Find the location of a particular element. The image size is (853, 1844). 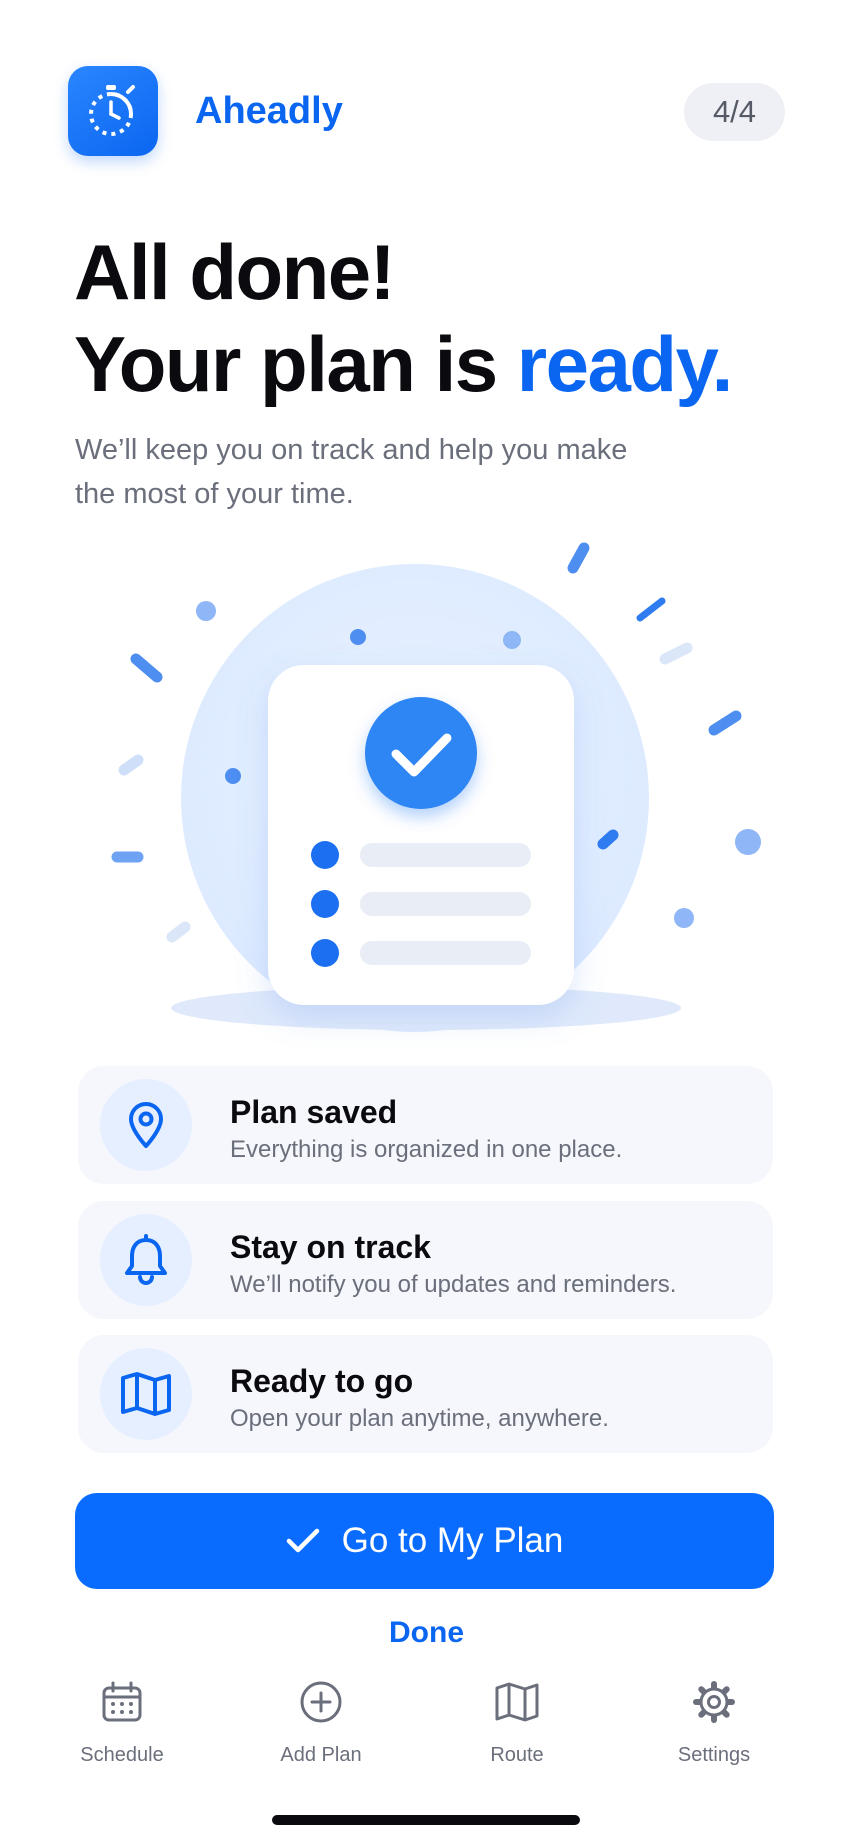

home-indicator is located at coordinates (426, 1820).